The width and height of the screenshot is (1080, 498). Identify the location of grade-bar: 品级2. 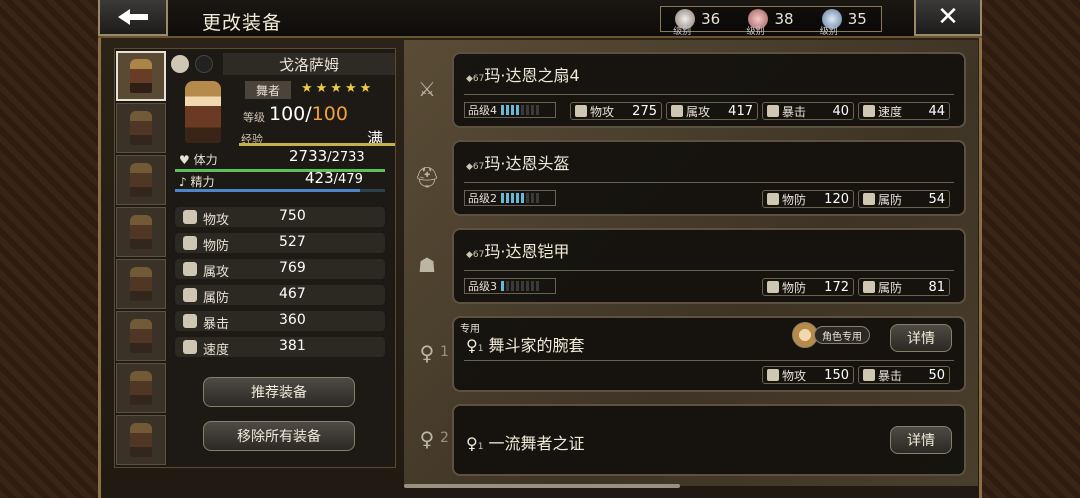
(510, 198).